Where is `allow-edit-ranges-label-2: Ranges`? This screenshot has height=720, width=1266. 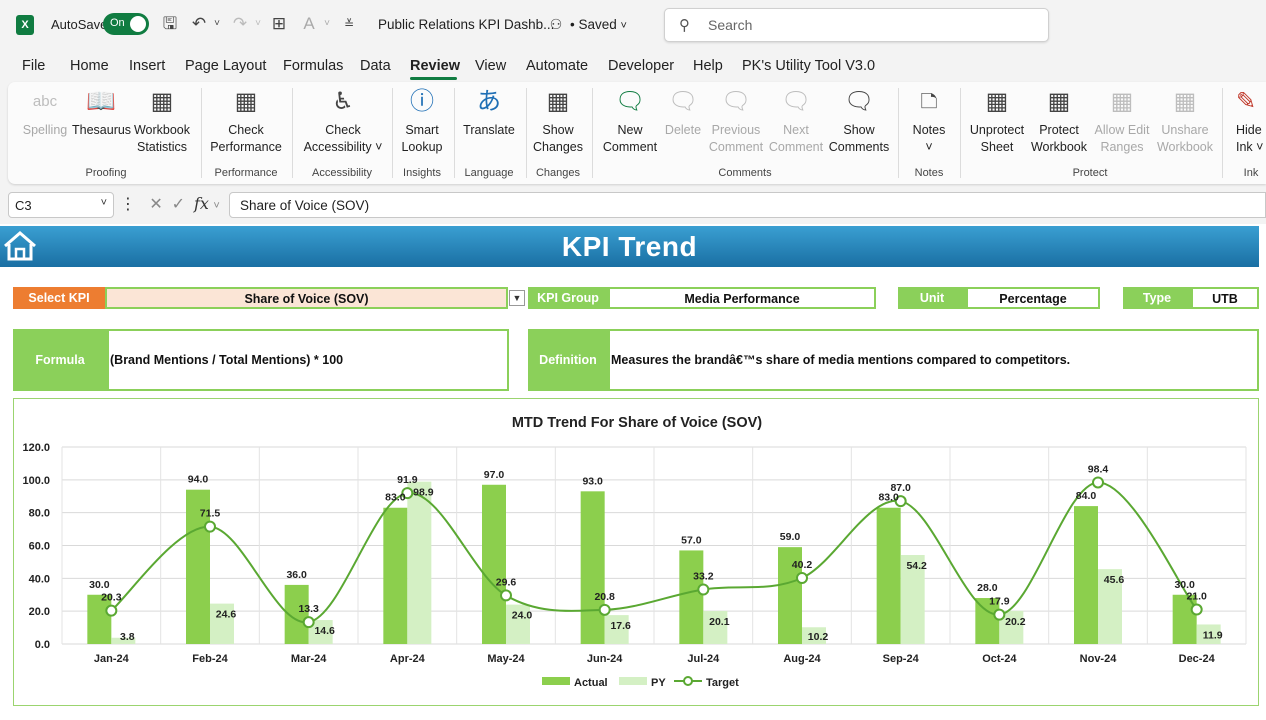 allow-edit-ranges-label-2: Ranges is located at coordinates (1122, 147).